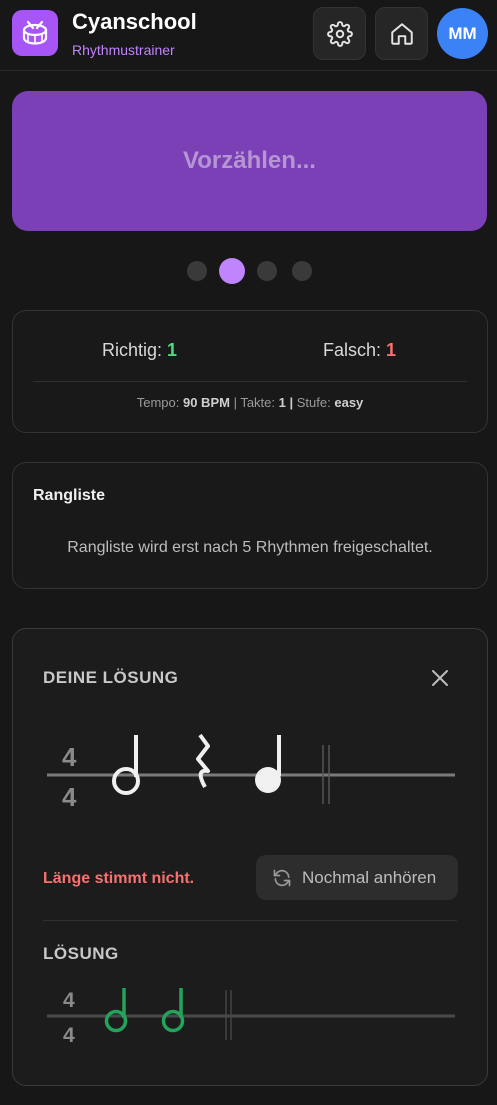 The width and height of the screenshot is (497, 1105). Describe the element at coordinates (111, 677) in the screenshot. I see `your-solution-title: DEINE LÖSUNG` at that location.